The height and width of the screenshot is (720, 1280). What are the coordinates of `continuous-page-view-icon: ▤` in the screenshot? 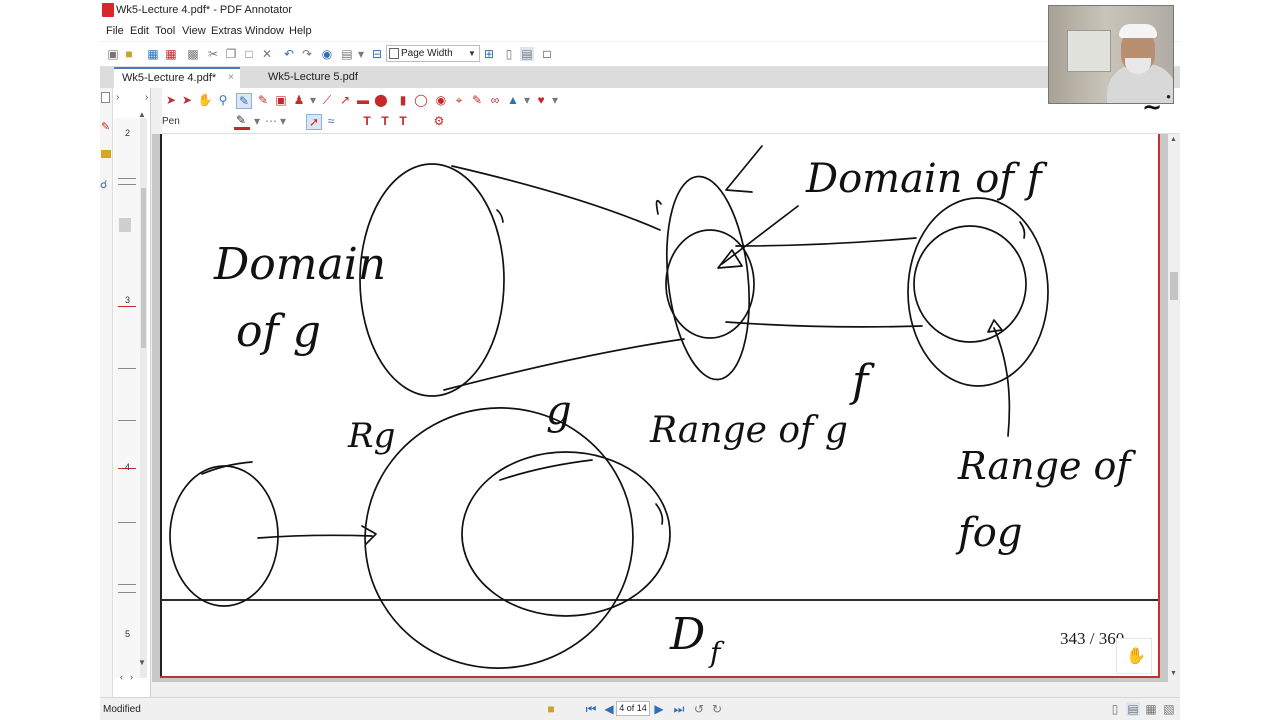 It's located at (1133, 709).